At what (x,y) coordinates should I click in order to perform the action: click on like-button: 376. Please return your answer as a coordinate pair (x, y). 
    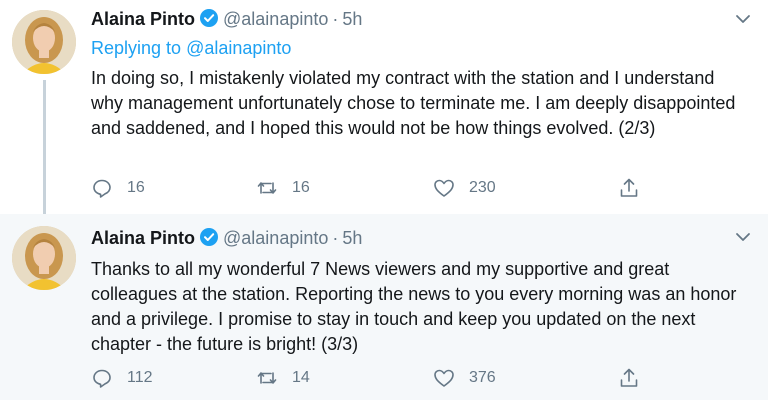
    Looking at the image, I should click on (464, 378).